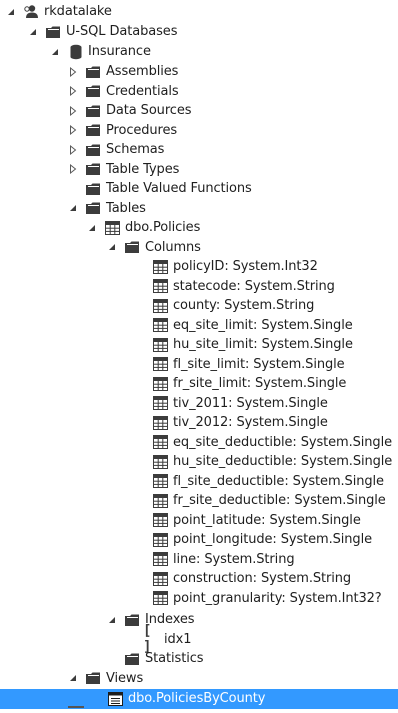 This screenshot has height=713, width=398. Describe the element at coordinates (199, 248) in the screenshot. I see `tree-node-columns: Columns` at that location.